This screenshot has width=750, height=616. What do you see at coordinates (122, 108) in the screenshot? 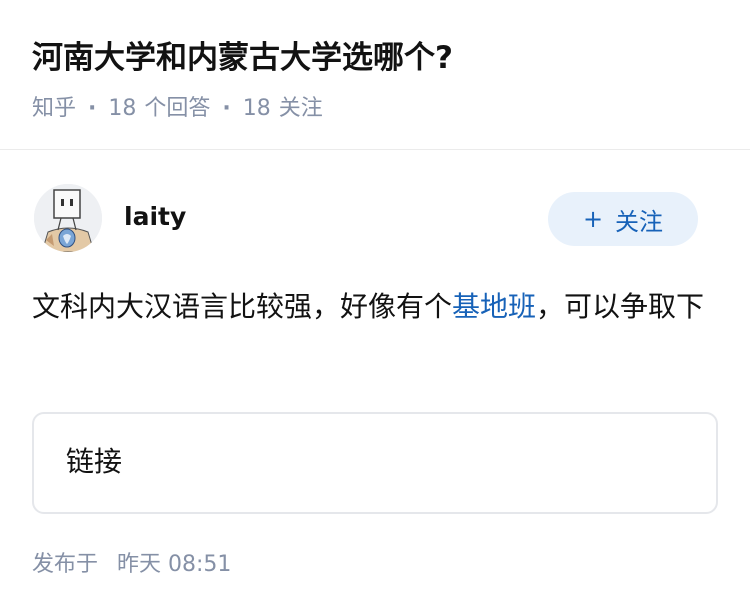
I see `answers-count: 18` at bounding box center [122, 108].